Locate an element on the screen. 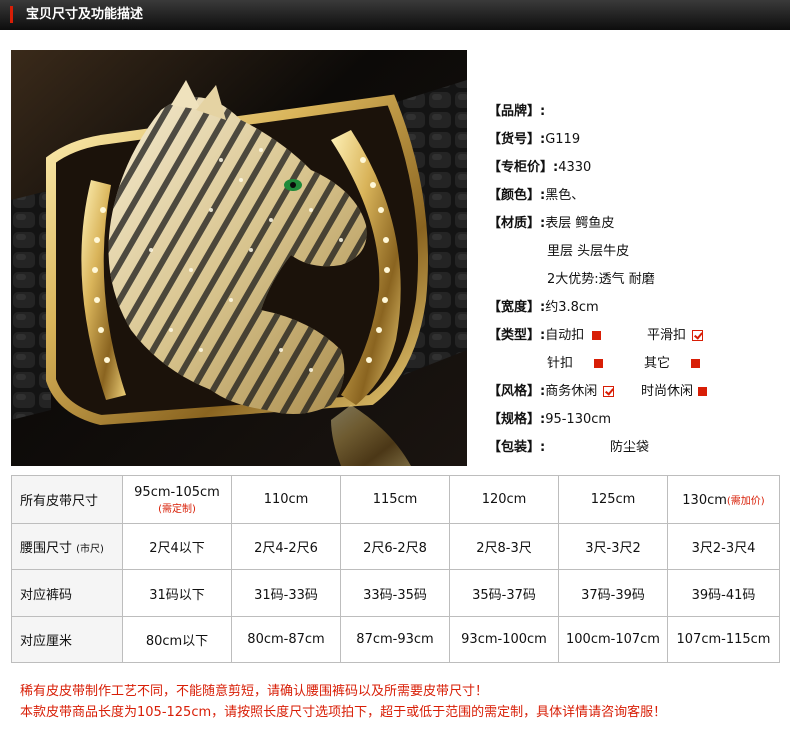 The image size is (790, 741). style-business: 商务休闲 is located at coordinates (571, 391).